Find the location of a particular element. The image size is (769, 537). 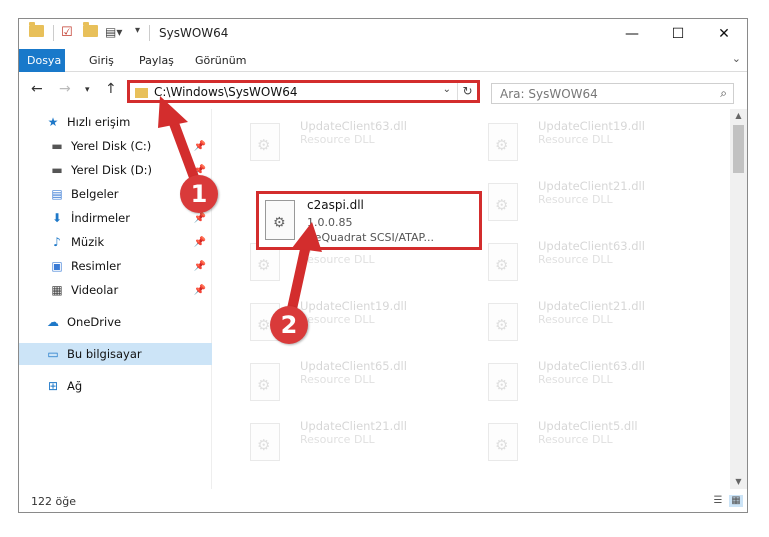

annotation-badge-1: 1 is located at coordinates (199, 194).